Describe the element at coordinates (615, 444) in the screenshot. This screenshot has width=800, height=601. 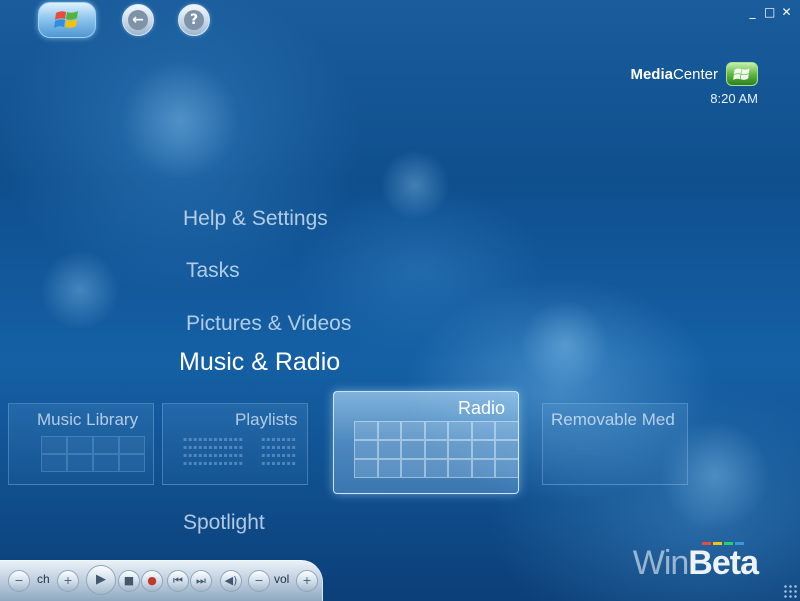
I see `tile-removable-media: Removable Med` at that location.